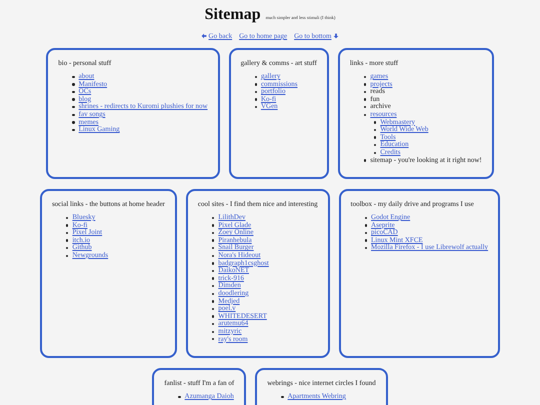  I want to click on page-title: Sitemap, so click(232, 15).